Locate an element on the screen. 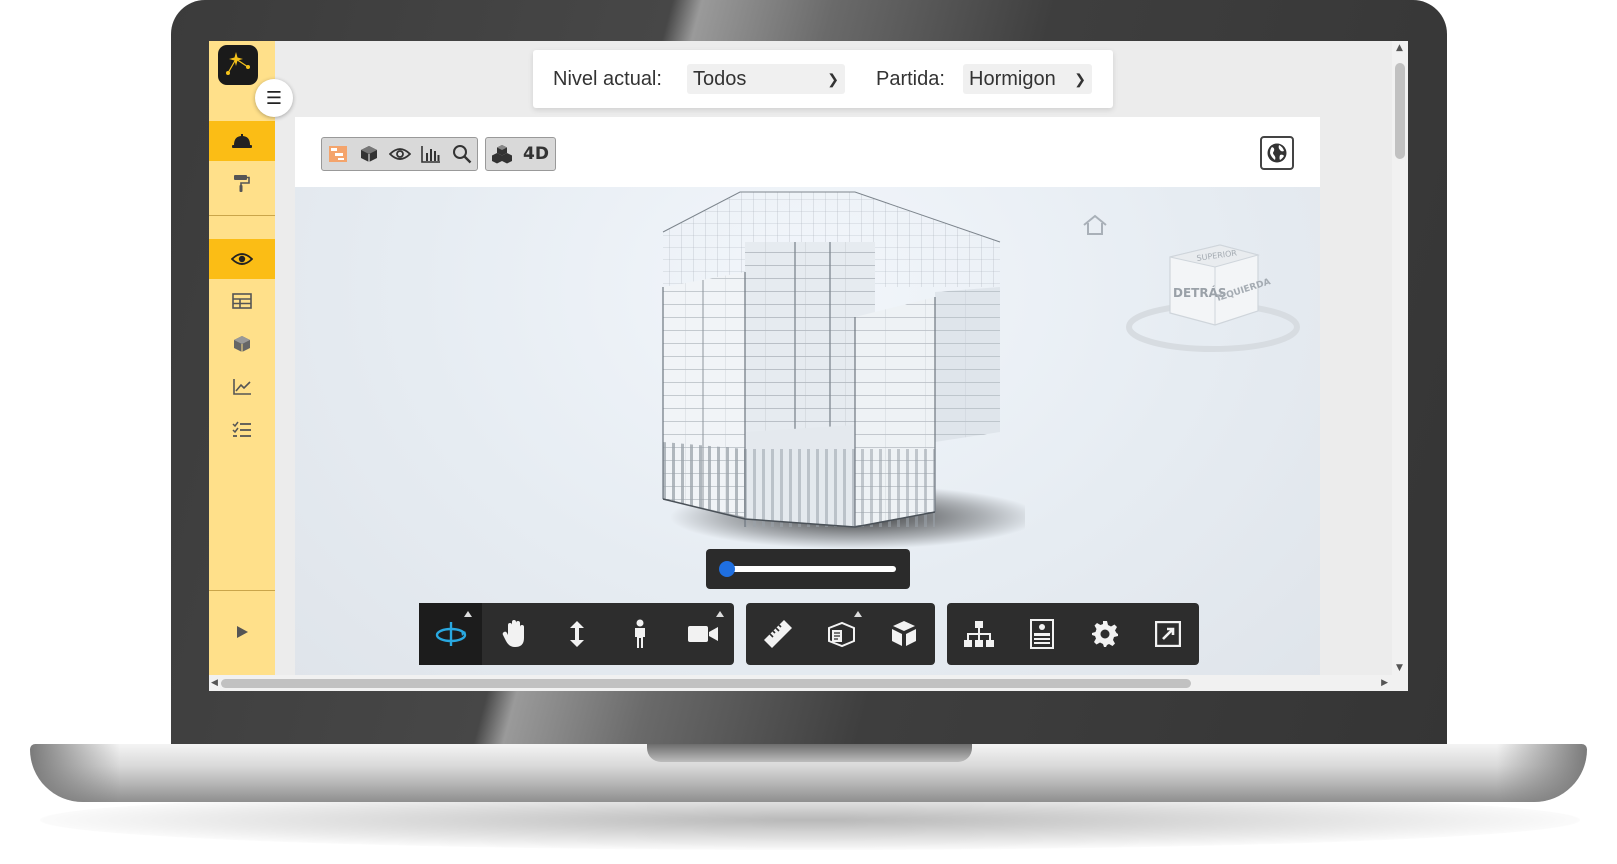 This screenshot has height=864, width=1617. charts-button is located at coordinates (430, 154).